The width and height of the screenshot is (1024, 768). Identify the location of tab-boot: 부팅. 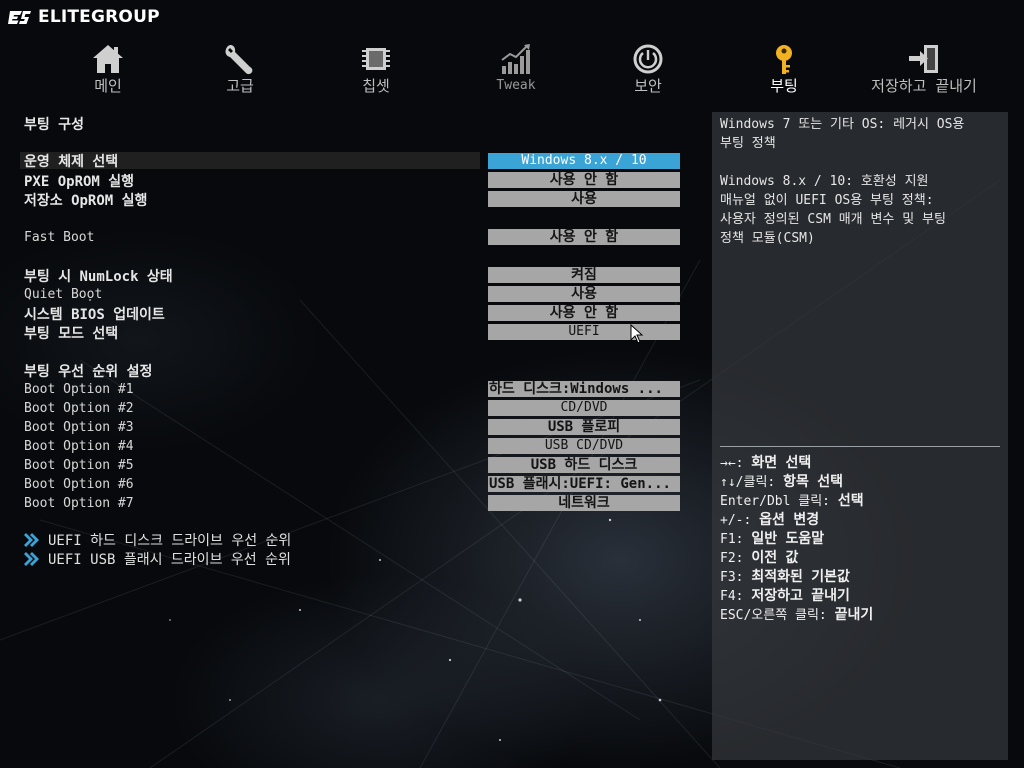
(784, 70).